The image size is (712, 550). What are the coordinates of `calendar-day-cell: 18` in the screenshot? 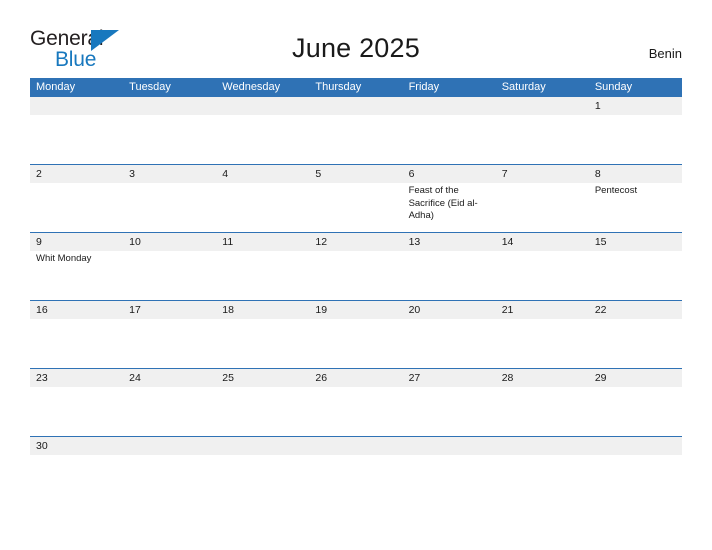 It's located at (262, 334).